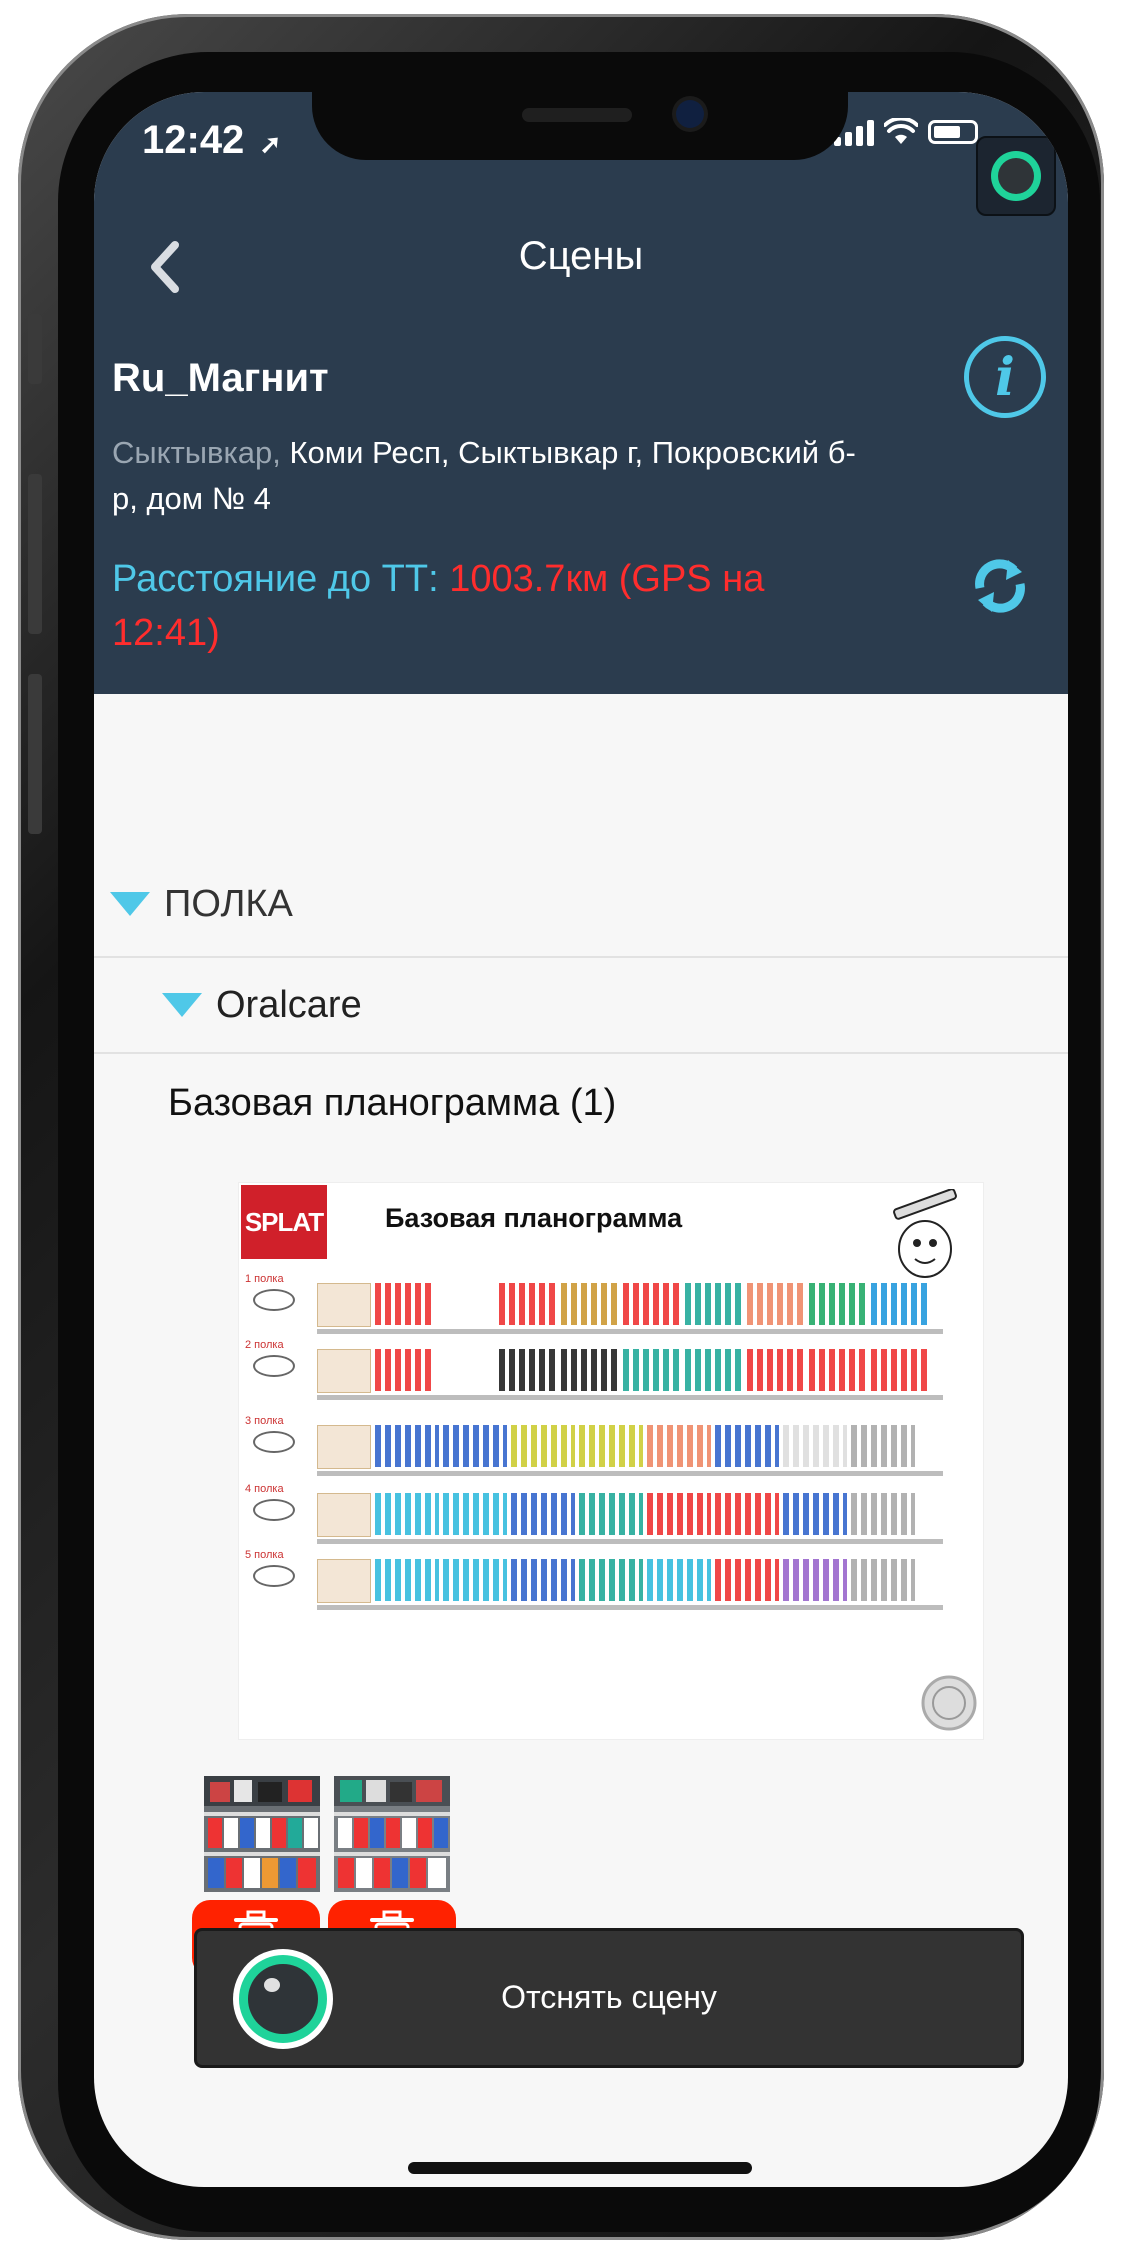  What do you see at coordinates (35, 349) in the screenshot?
I see `mute-switch` at bounding box center [35, 349].